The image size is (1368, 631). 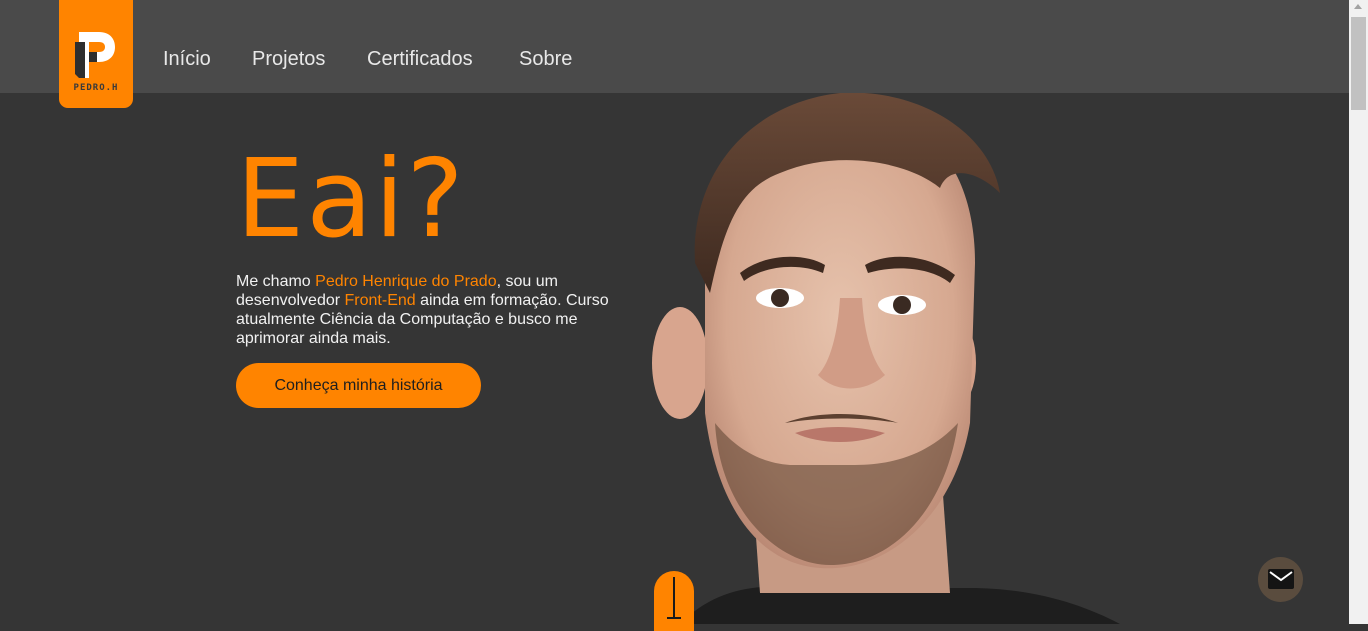 I want to click on highlight-name: Pedro Henrique do Prado, so click(x=406, y=281).